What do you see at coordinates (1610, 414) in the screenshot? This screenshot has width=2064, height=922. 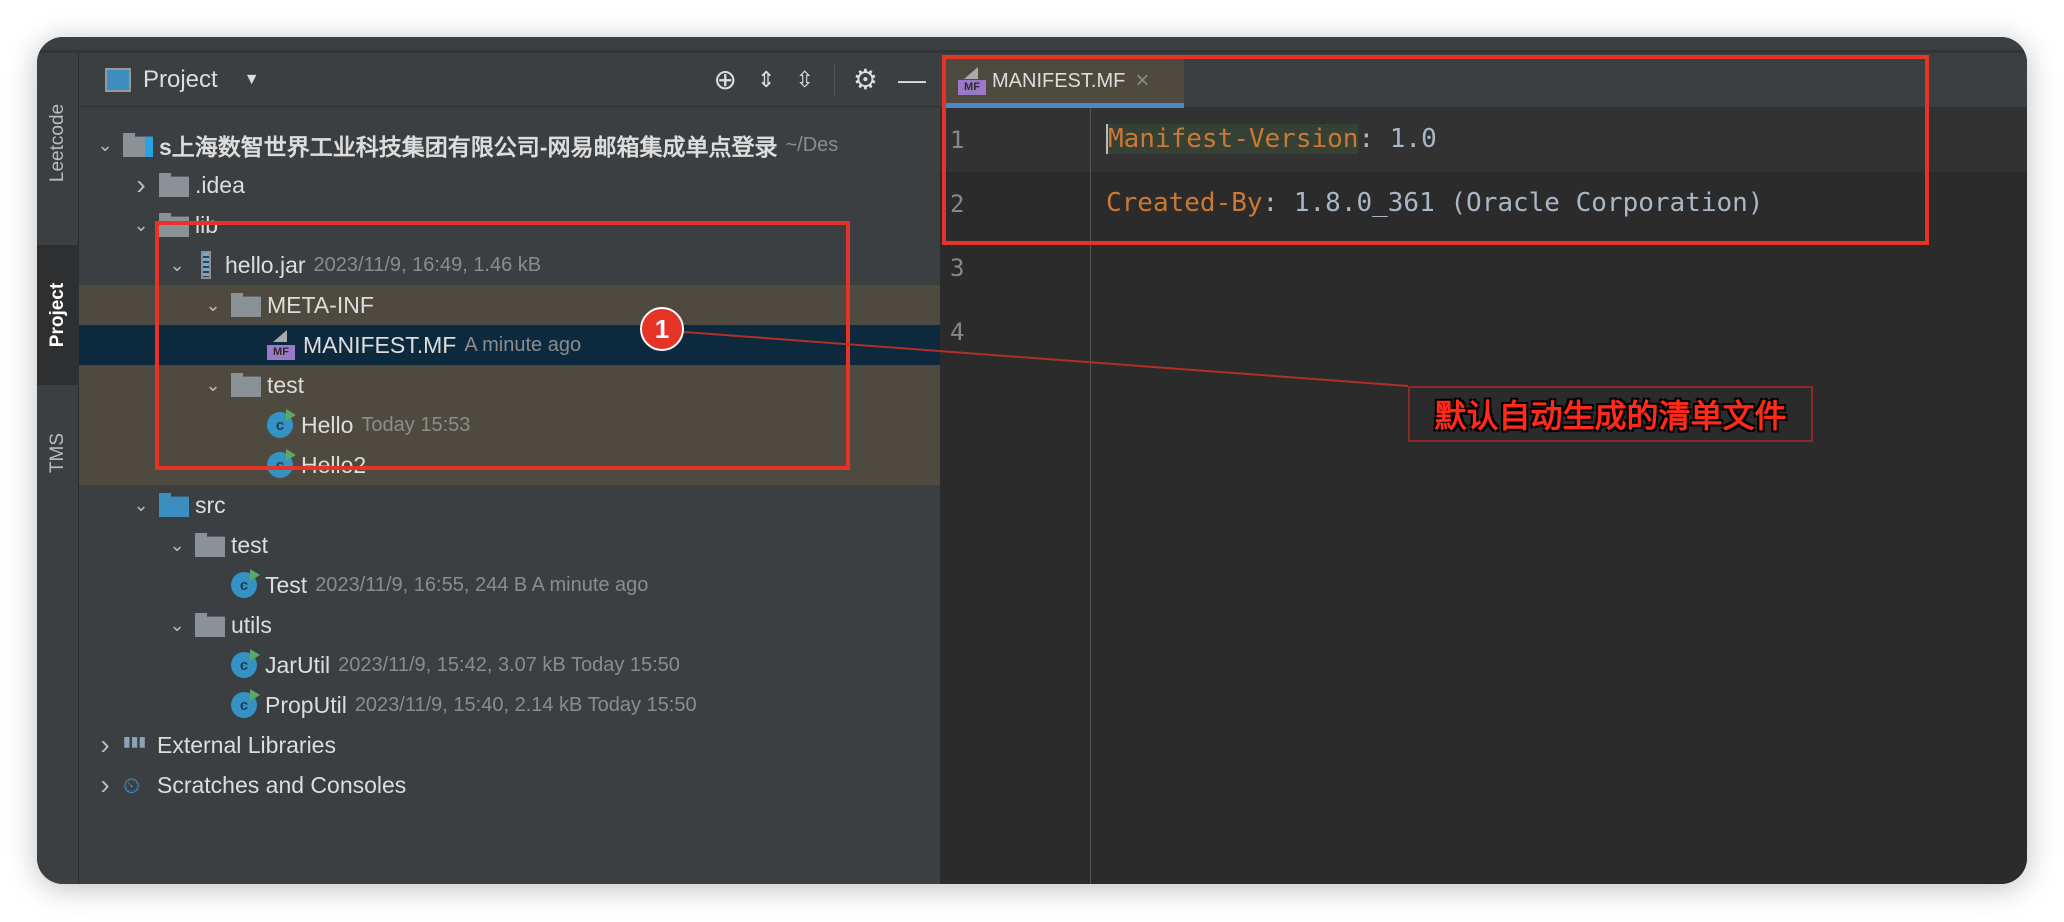 I see `annotation-label: 默认自动生成的清单文件` at bounding box center [1610, 414].